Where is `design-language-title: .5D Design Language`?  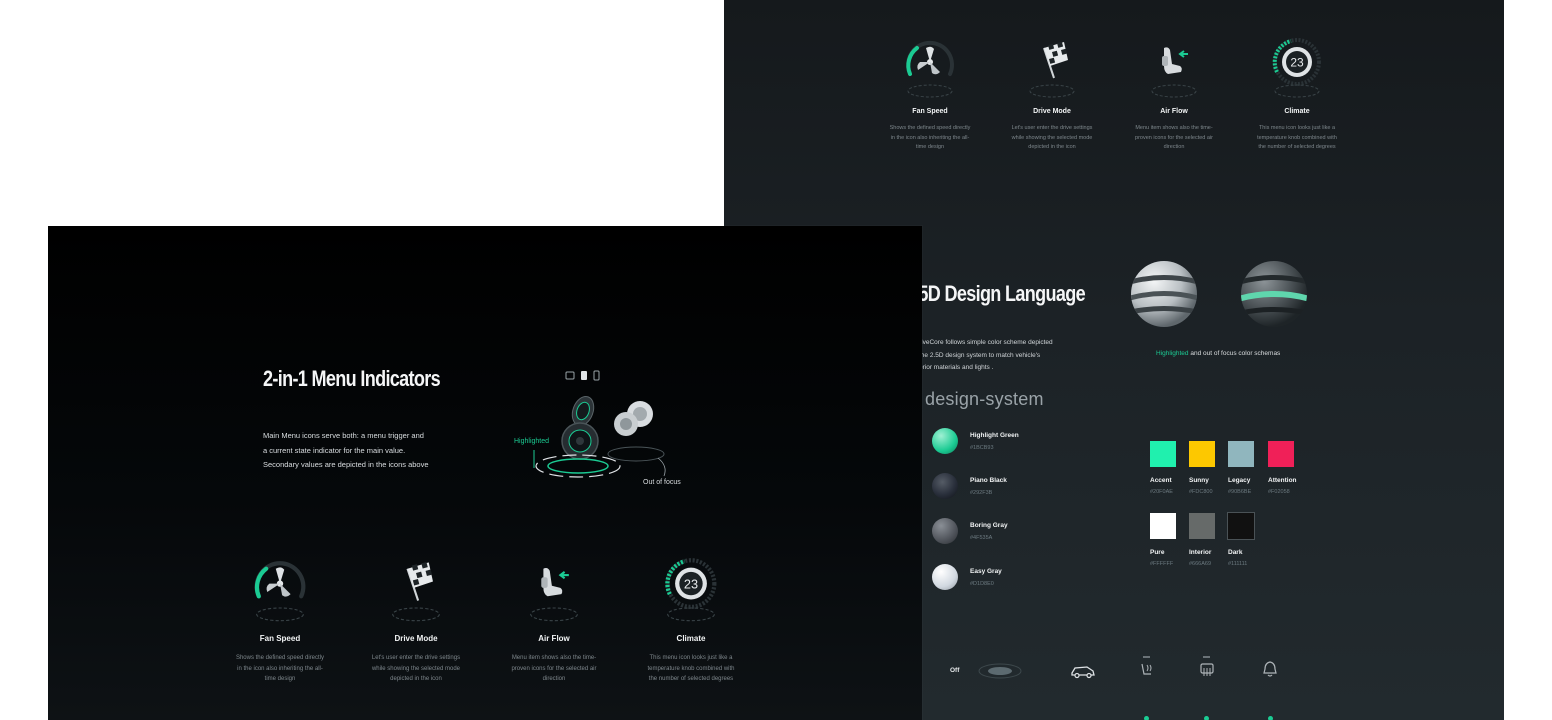 design-language-title: .5D Design Language is located at coordinates (1000, 293).